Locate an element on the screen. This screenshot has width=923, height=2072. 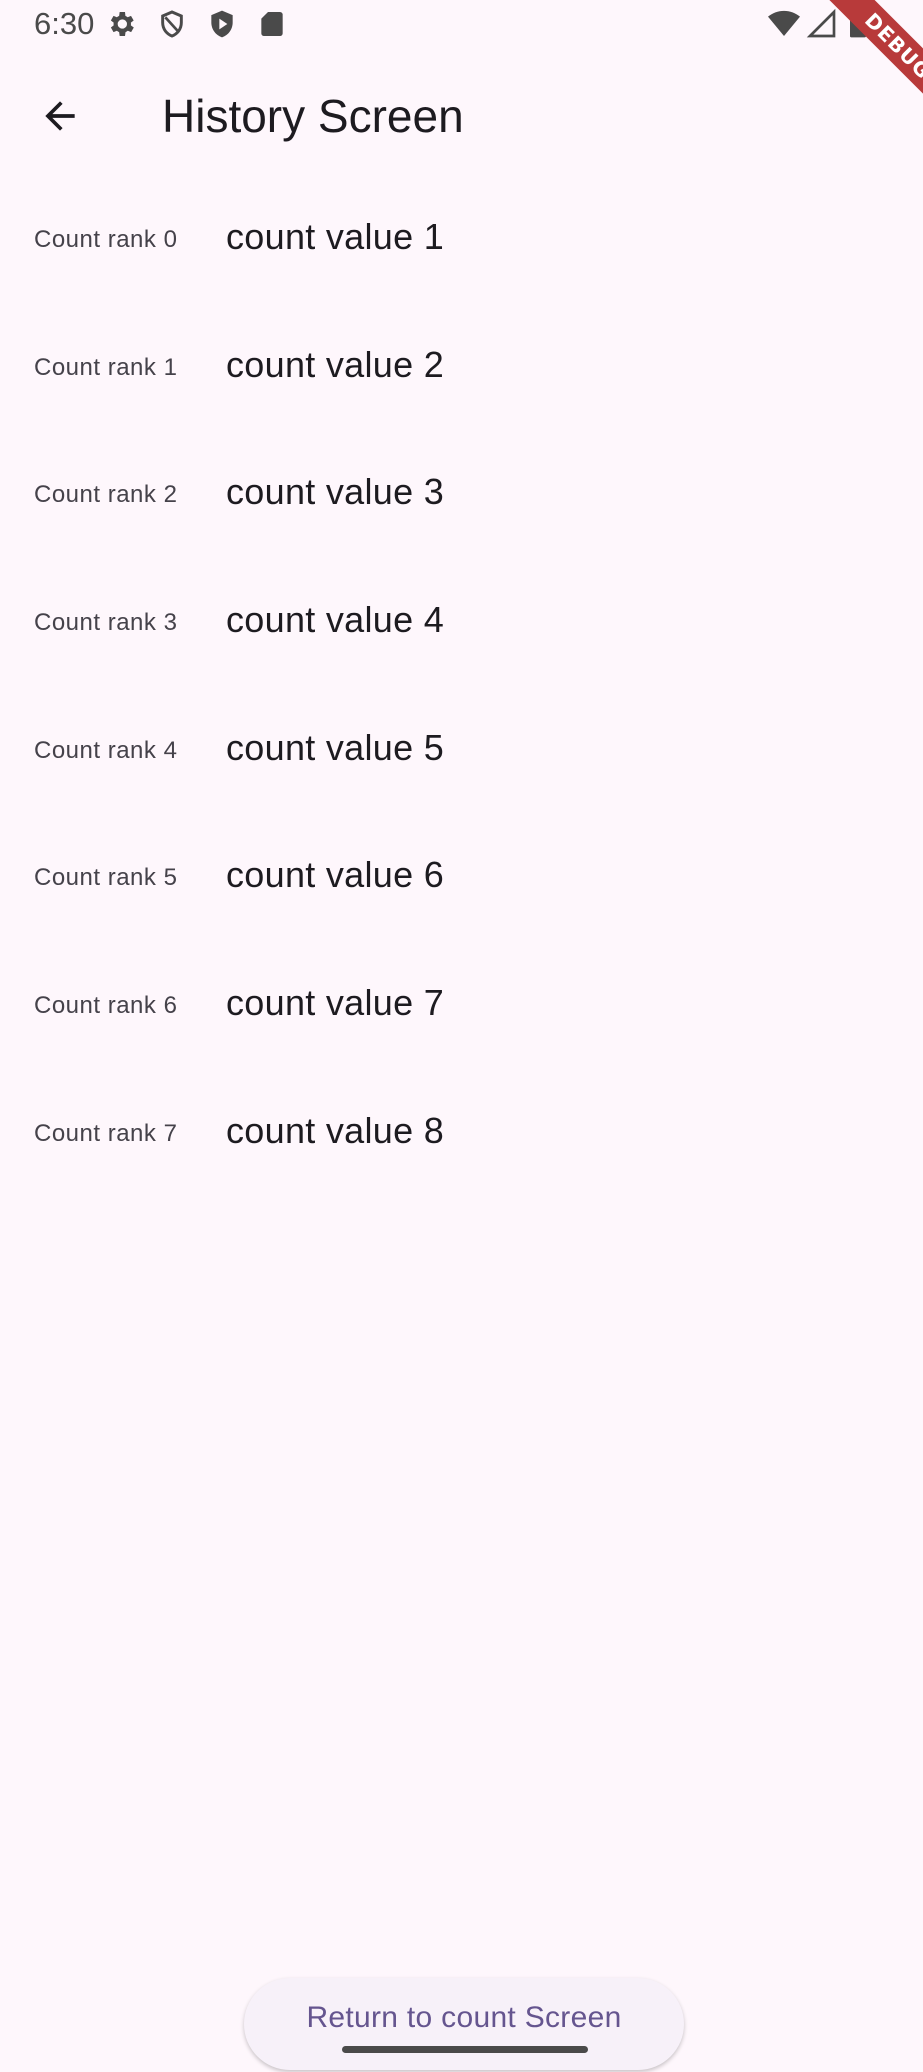
arrow-back-icon is located at coordinates (60, 118).